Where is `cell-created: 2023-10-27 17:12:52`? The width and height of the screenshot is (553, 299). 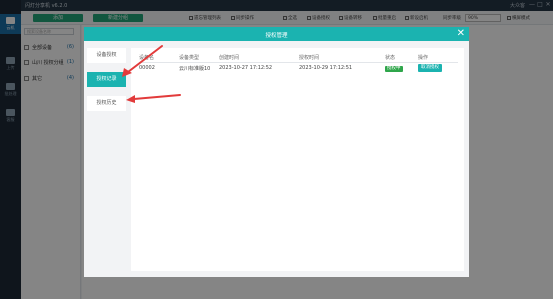
cell-created: 2023-10-27 17:12:52 is located at coordinates (246, 68).